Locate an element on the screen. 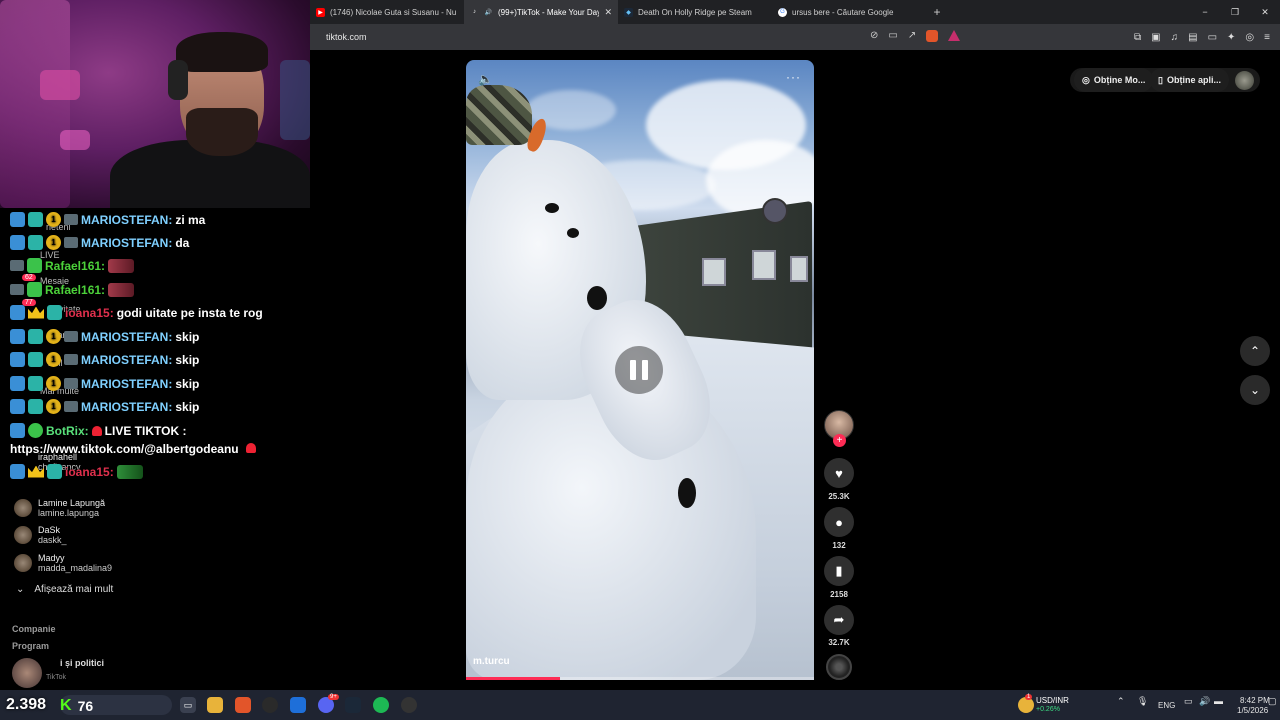  following-item: Lamine Lapungă lamine.lapunga is located at coordinates (59, 508).